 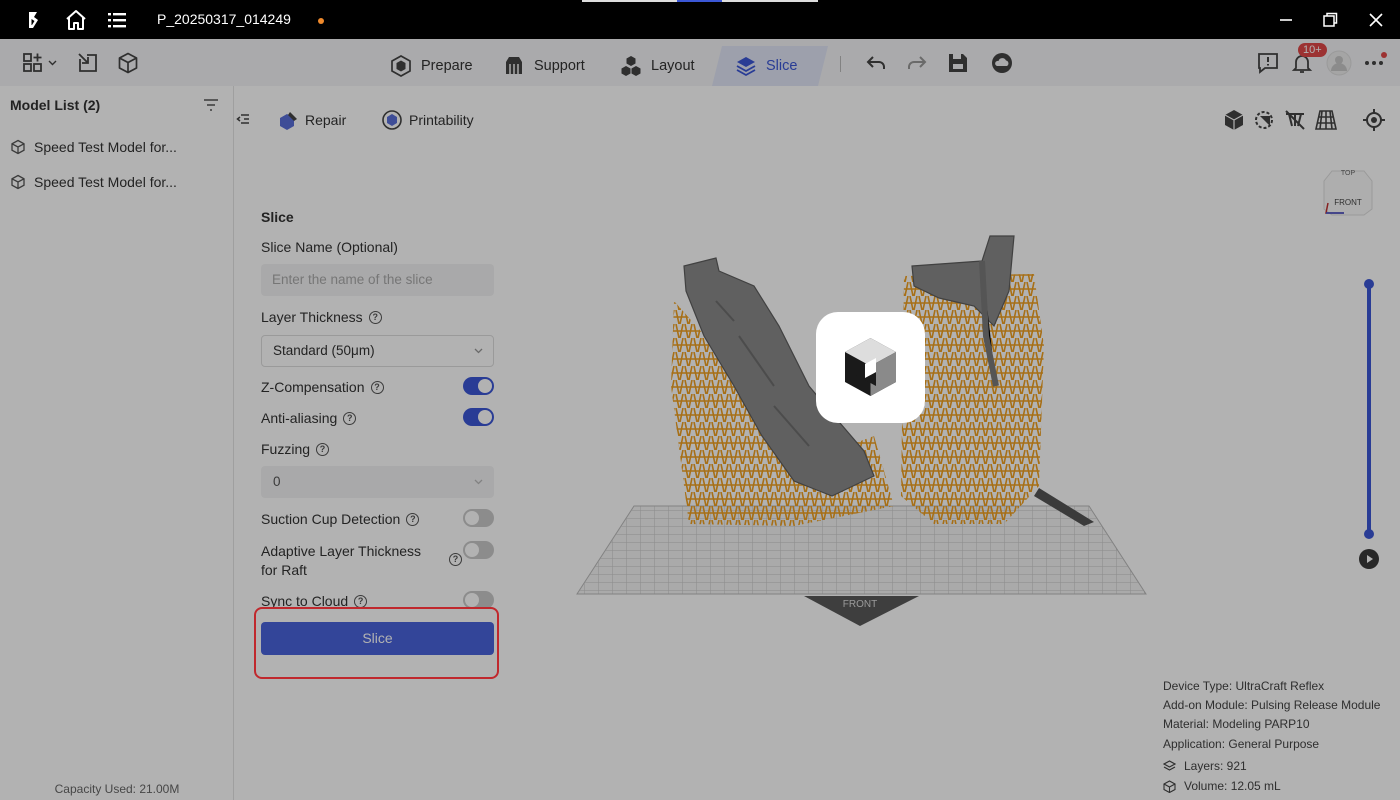 I want to click on home-icon, so click(x=76, y=20).